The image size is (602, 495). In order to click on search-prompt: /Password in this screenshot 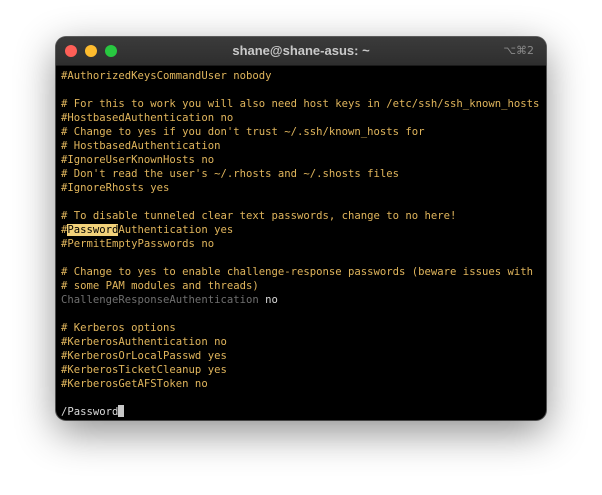, I will do `click(89, 412)`.